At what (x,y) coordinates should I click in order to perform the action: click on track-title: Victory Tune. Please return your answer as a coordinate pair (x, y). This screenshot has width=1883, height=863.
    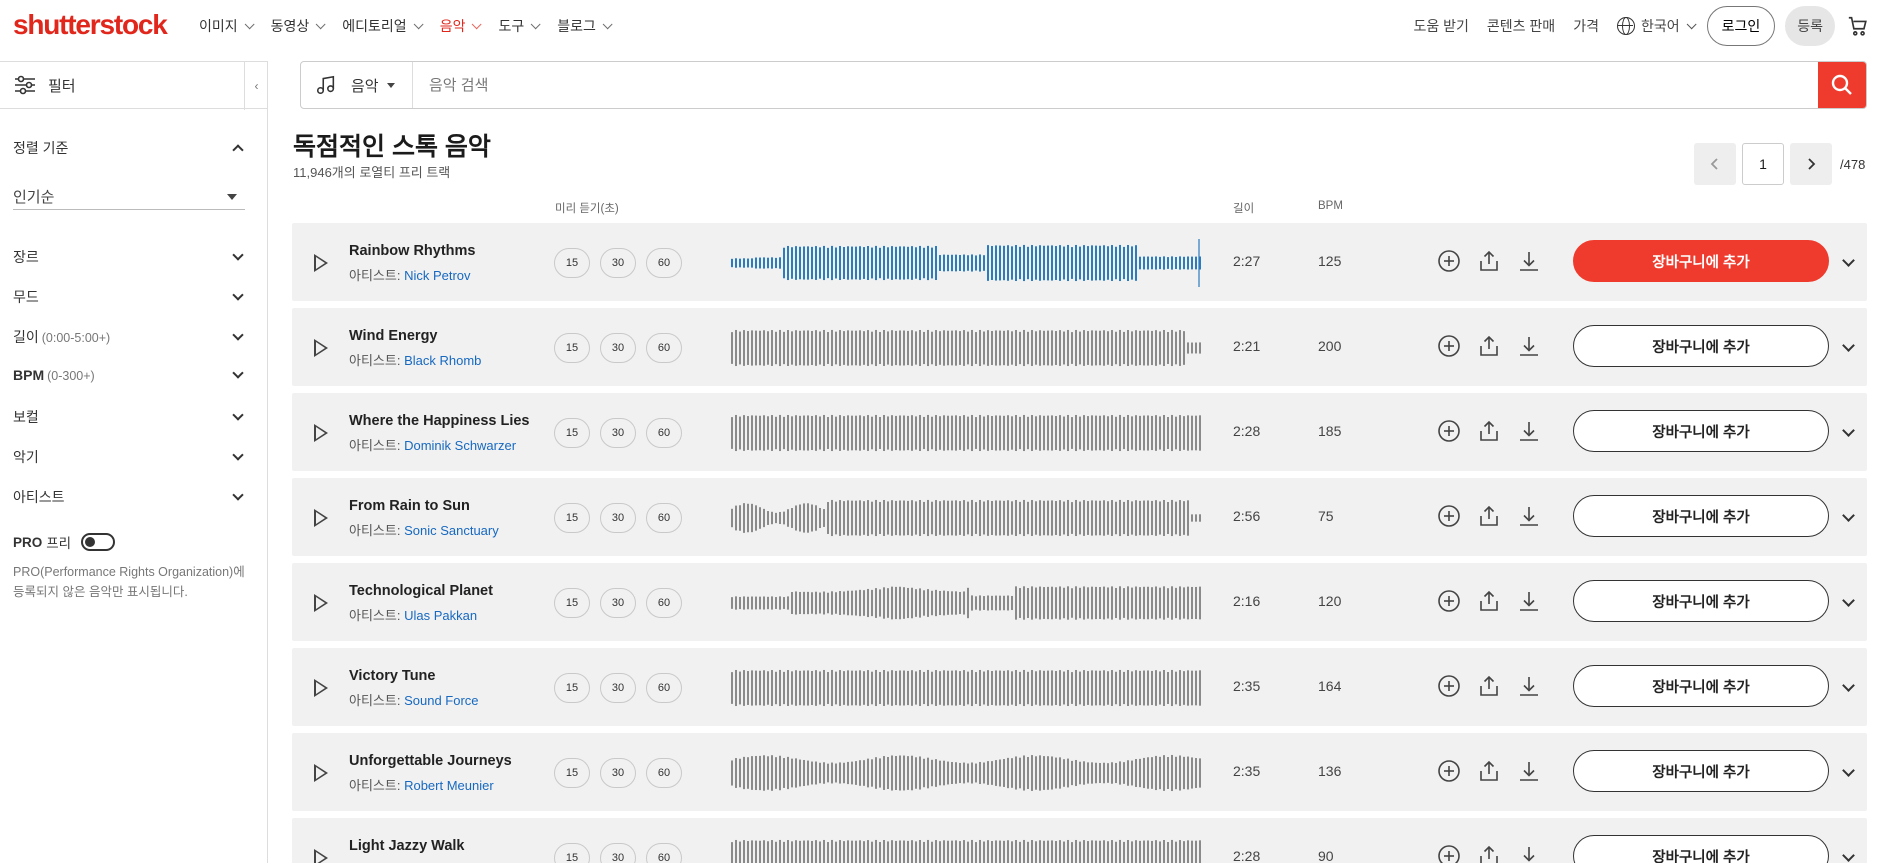
    Looking at the image, I should click on (392, 676).